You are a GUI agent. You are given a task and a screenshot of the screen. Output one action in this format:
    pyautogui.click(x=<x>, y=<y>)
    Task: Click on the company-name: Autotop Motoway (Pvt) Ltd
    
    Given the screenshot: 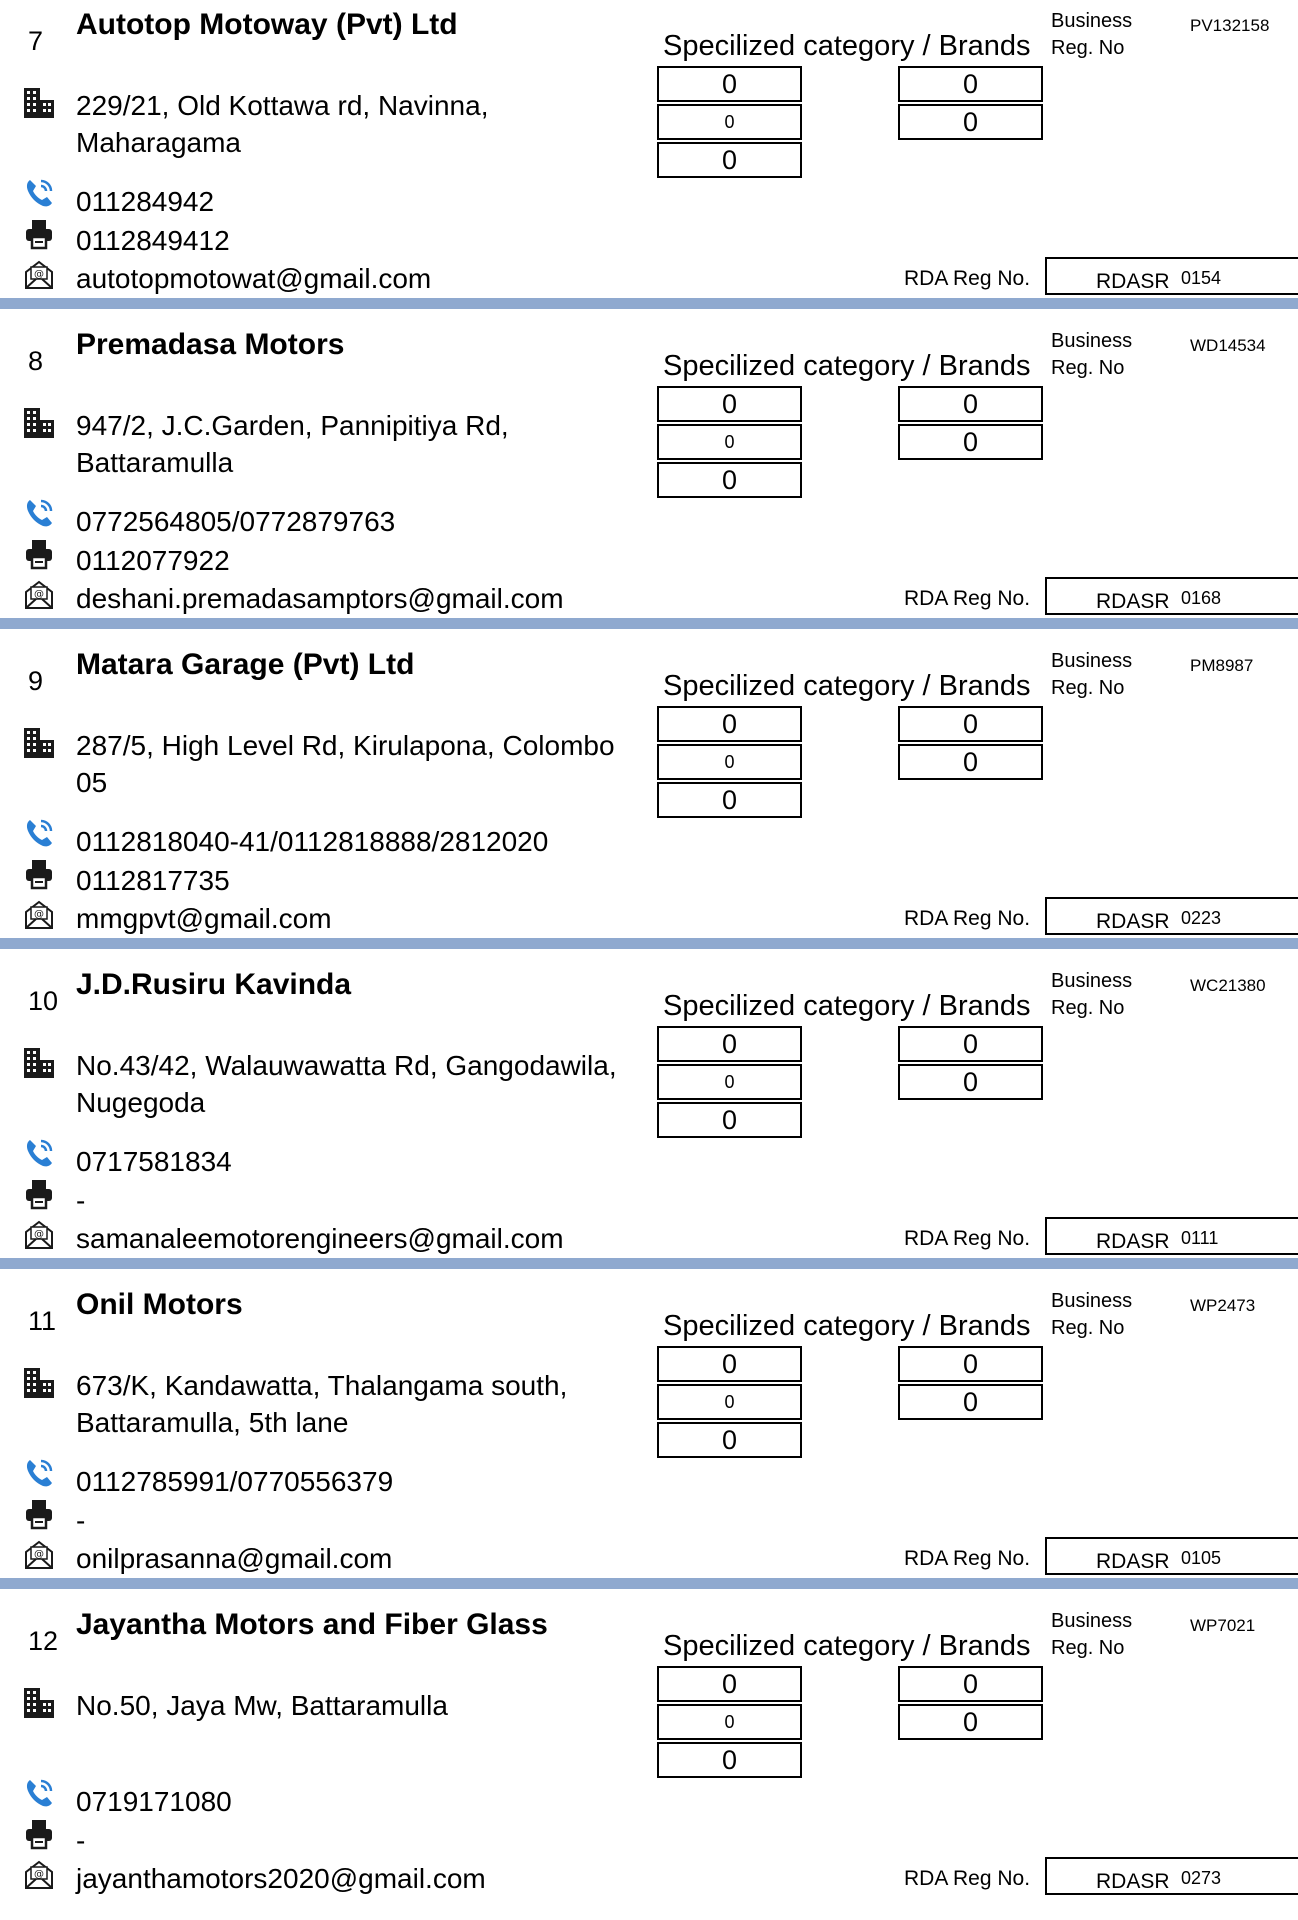 What is the action you would take?
    pyautogui.click(x=267, y=24)
    